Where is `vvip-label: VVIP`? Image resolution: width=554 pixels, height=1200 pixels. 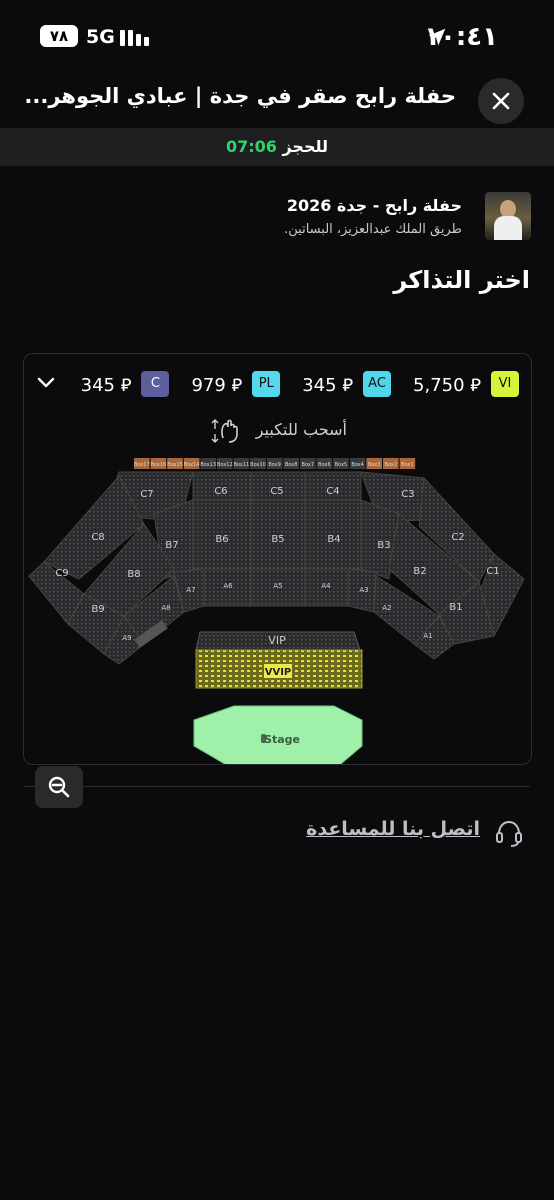
vvip-label: VVIP is located at coordinates (278, 672).